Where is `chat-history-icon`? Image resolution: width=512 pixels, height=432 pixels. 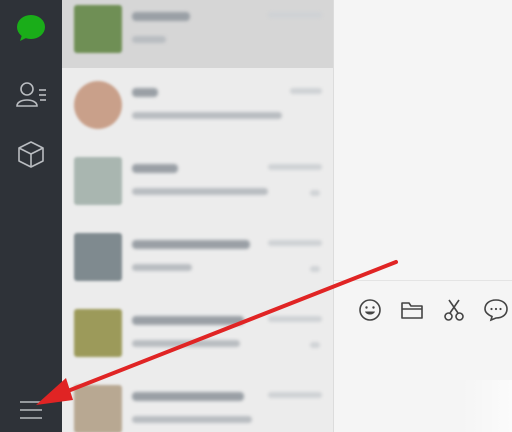
chat-history-icon is located at coordinates (496, 310).